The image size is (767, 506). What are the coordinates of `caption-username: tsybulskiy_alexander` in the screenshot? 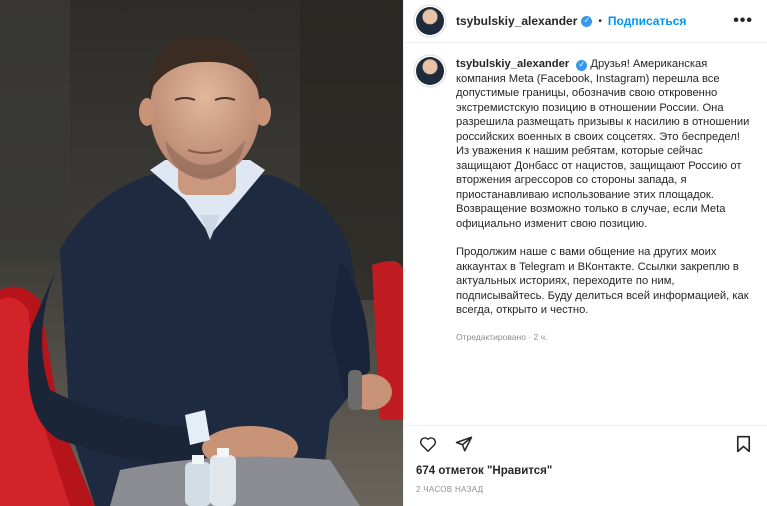 It's located at (512, 64).